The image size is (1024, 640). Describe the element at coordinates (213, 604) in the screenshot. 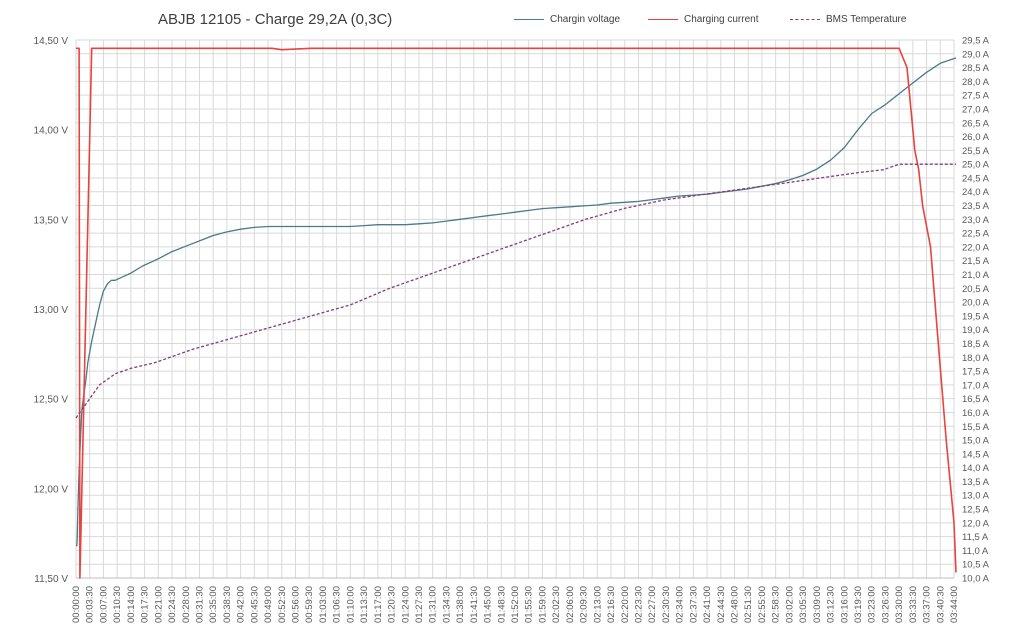

I see `x-tick-label: 00:35:00` at that location.